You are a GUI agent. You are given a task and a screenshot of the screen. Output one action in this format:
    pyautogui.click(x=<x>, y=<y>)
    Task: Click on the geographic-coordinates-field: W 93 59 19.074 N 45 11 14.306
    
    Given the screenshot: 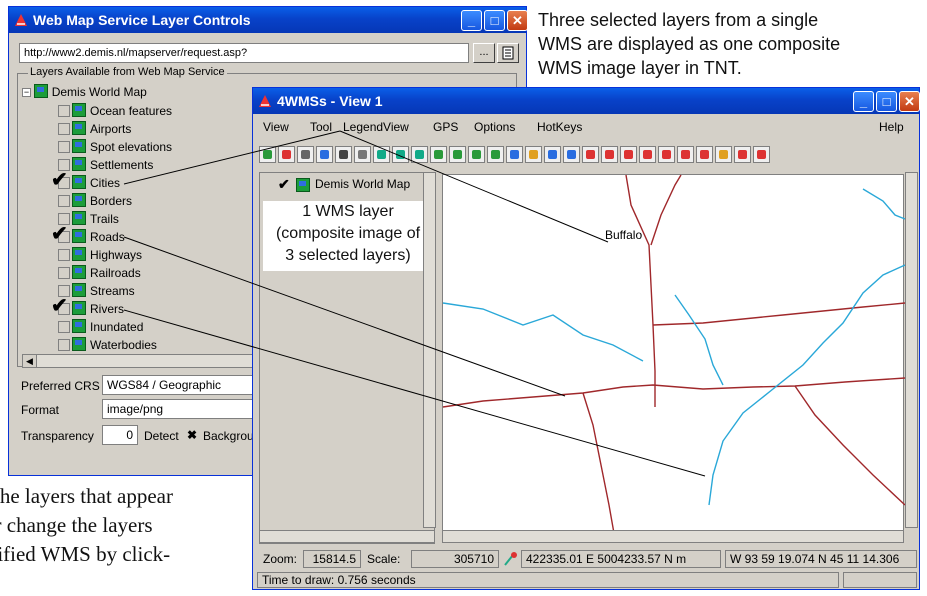 What is the action you would take?
    pyautogui.click(x=821, y=559)
    